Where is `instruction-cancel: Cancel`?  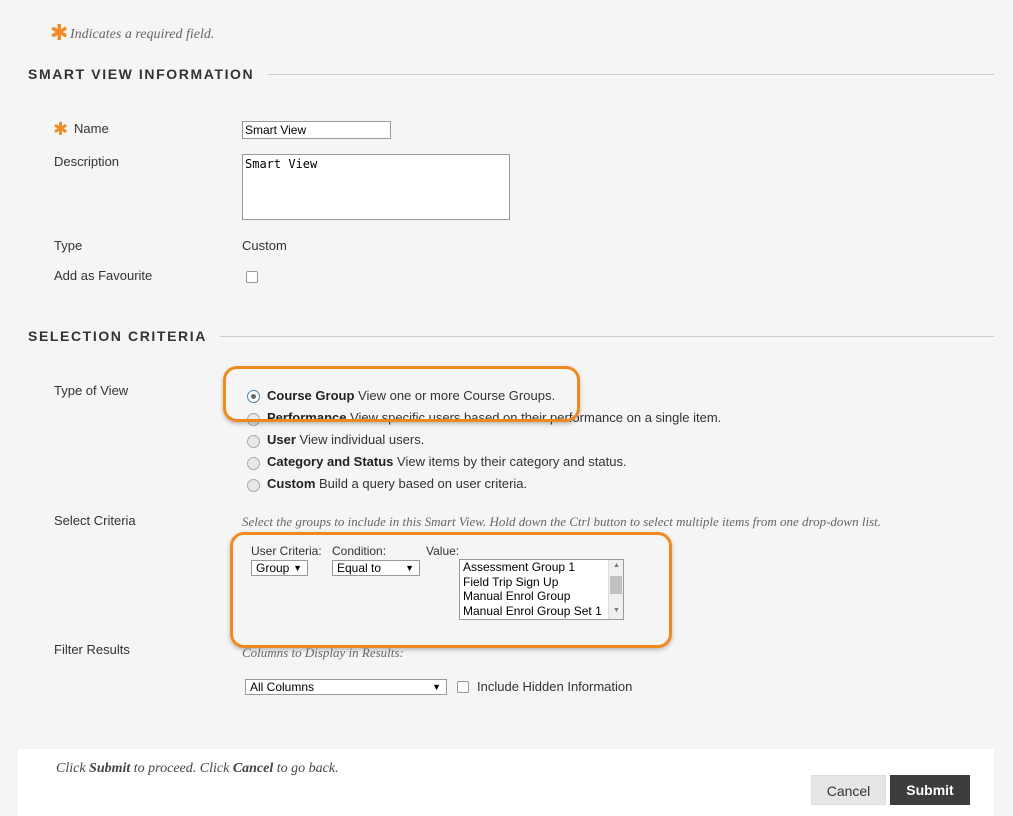
instruction-cancel: Cancel is located at coordinates (253, 768).